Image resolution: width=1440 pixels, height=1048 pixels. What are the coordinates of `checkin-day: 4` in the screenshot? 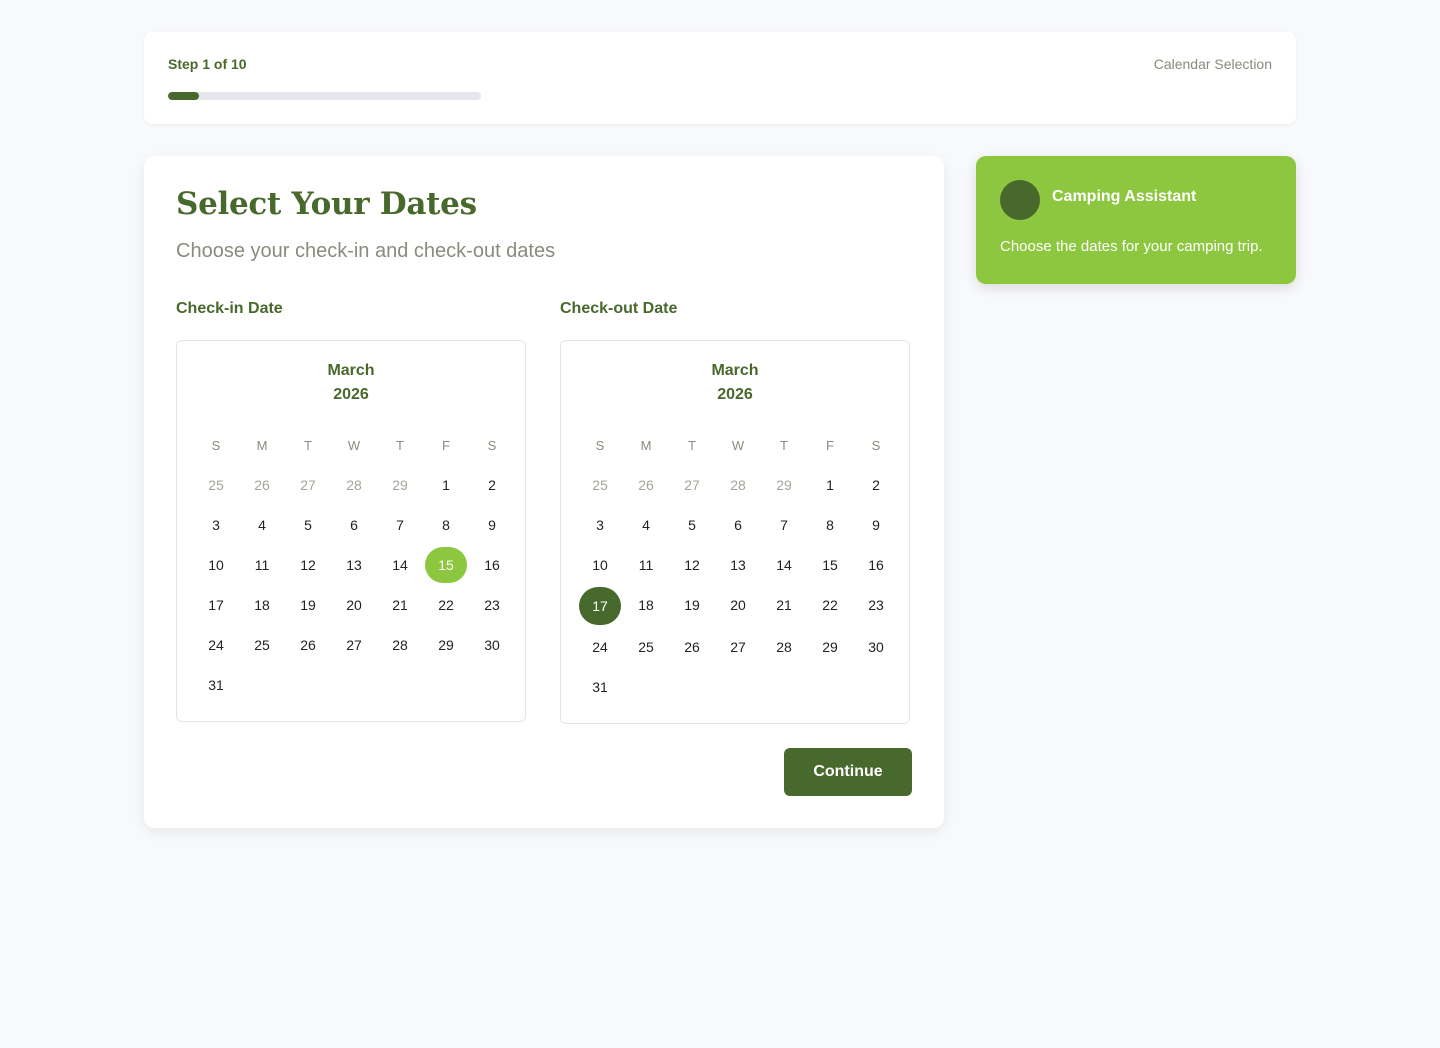 It's located at (262, 525).